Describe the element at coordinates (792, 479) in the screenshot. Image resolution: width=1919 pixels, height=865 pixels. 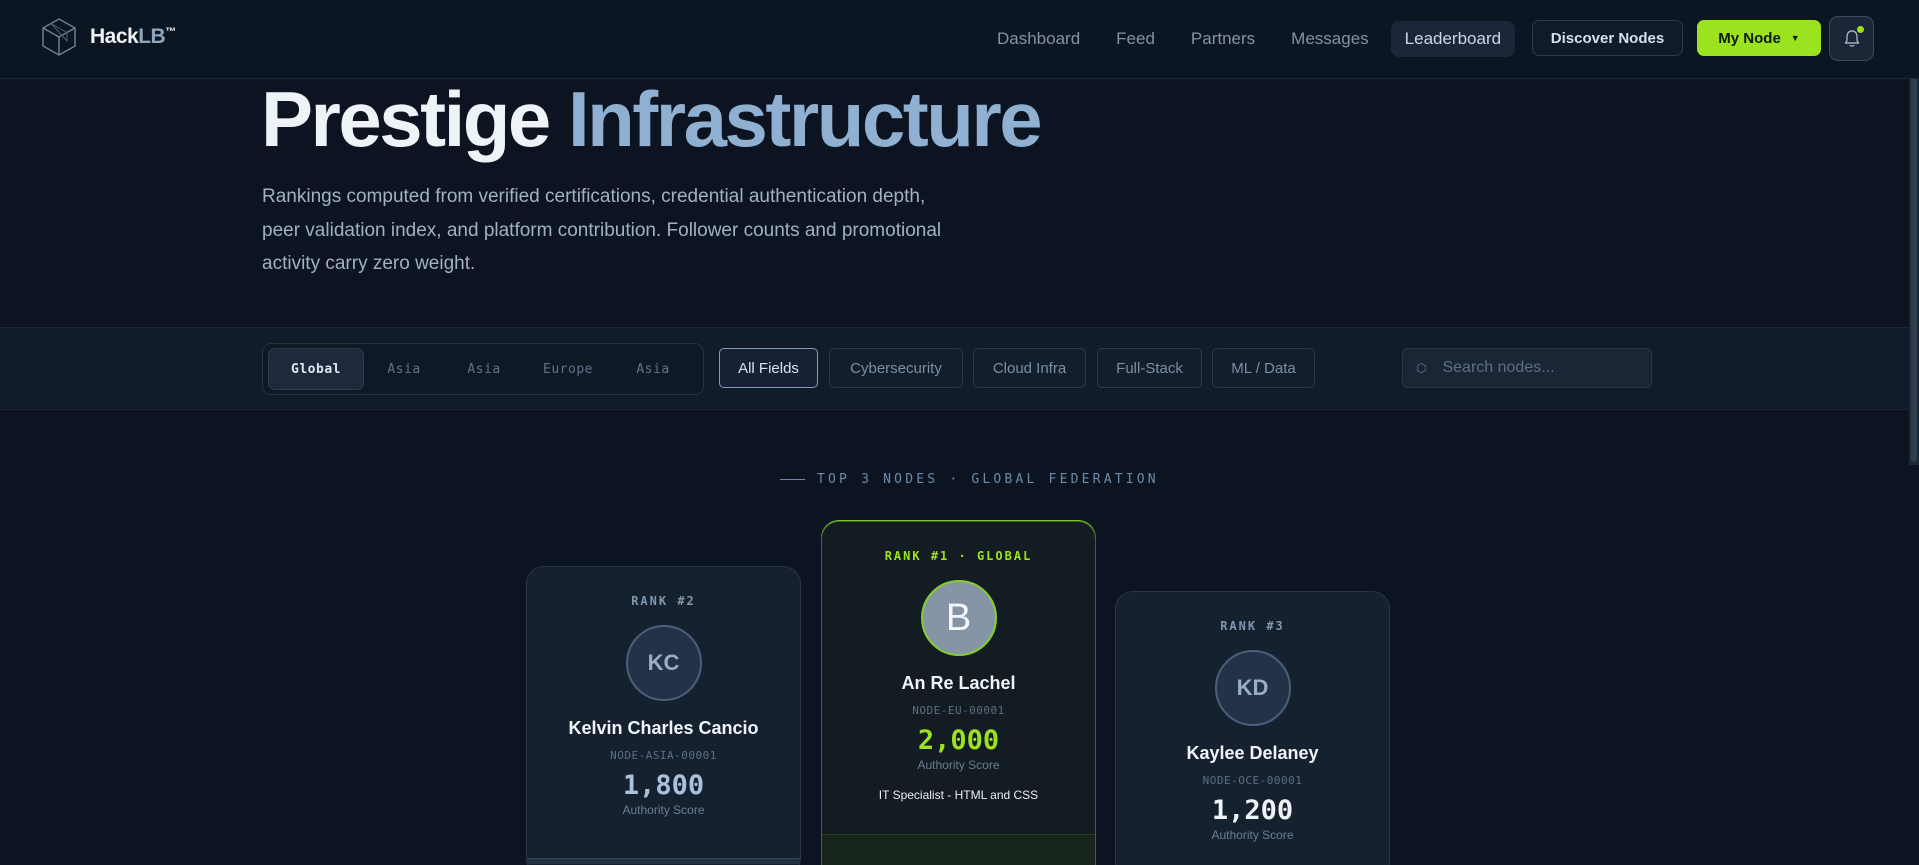
I see `heading-dash` at that location.